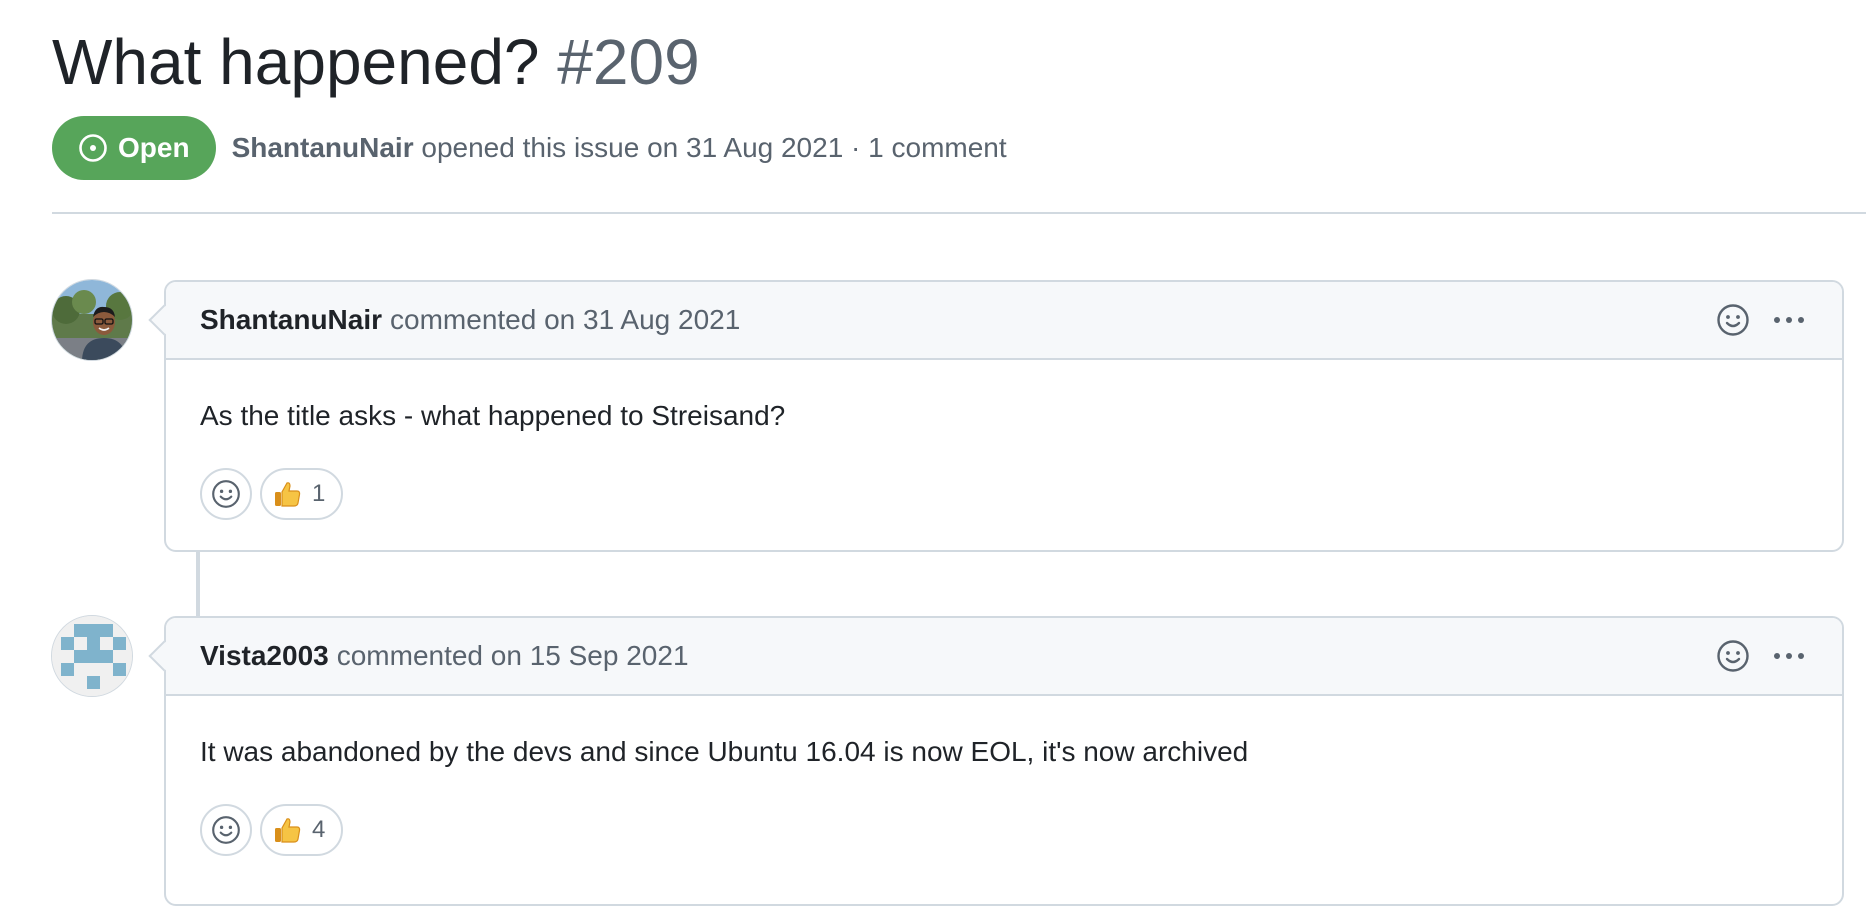 Image resolution: width=1866 pixels, height=906 pixels. Describe the element at coordinates (1004, 657) in the screenshot. I see `comment-header: Vista2003 commented on 15 Sep 2021` at that location.